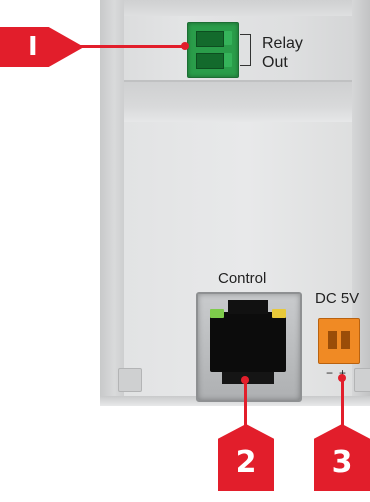 This screenshot has width=370, height=502. I want to click on relay-label-line2: Out, so click(275, 62).